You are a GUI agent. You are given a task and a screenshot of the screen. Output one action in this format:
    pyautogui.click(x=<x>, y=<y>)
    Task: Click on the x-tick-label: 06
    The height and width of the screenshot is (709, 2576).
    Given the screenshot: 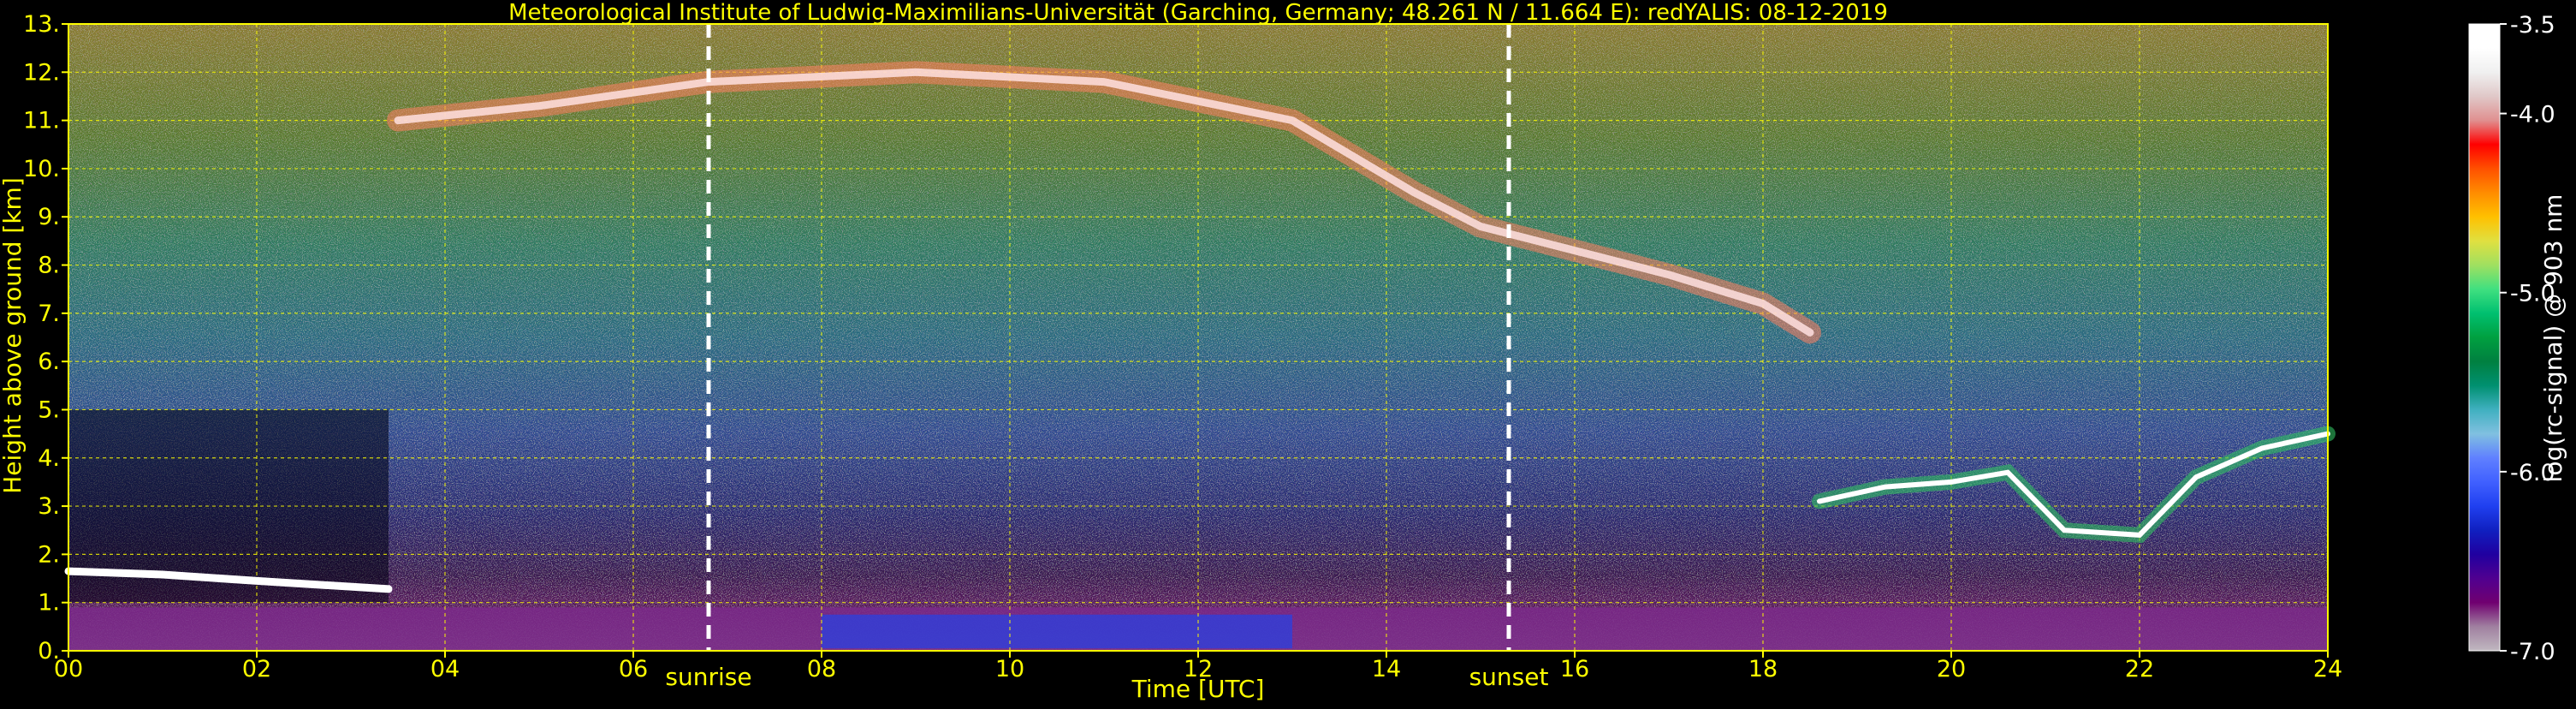 What is the action you would take?
    pyautogui.click(x=633, y=669)
    